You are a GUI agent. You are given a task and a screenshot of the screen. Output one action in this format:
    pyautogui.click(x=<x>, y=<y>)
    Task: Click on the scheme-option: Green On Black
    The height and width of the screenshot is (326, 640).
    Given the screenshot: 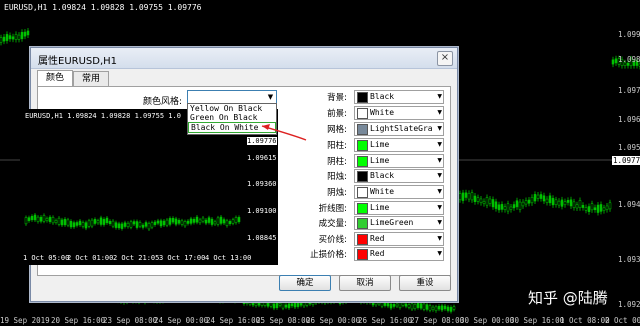 What is the action you would take?
    pyautogui.click(x=232, y=117)
    